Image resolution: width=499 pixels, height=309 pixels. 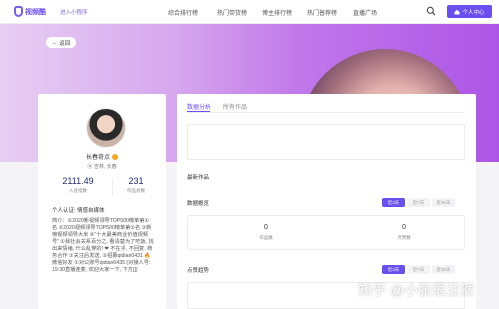 What do you see at coordinates (393, 269) in the screenshot?
I see `trend-range-3d: 近3天` at bounding box center [393, 269].